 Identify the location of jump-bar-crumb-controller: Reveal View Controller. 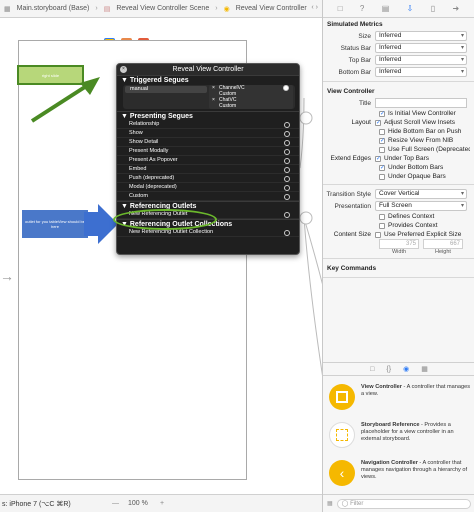
(271, 8).